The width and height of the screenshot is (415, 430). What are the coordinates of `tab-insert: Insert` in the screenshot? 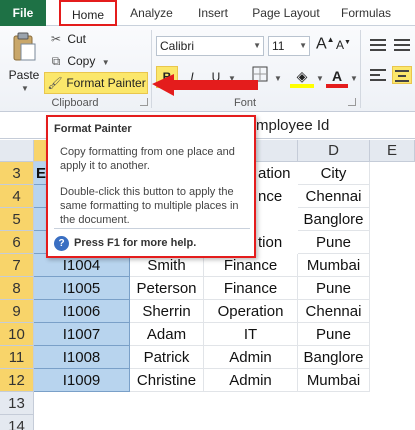 It's located at (213, 13).